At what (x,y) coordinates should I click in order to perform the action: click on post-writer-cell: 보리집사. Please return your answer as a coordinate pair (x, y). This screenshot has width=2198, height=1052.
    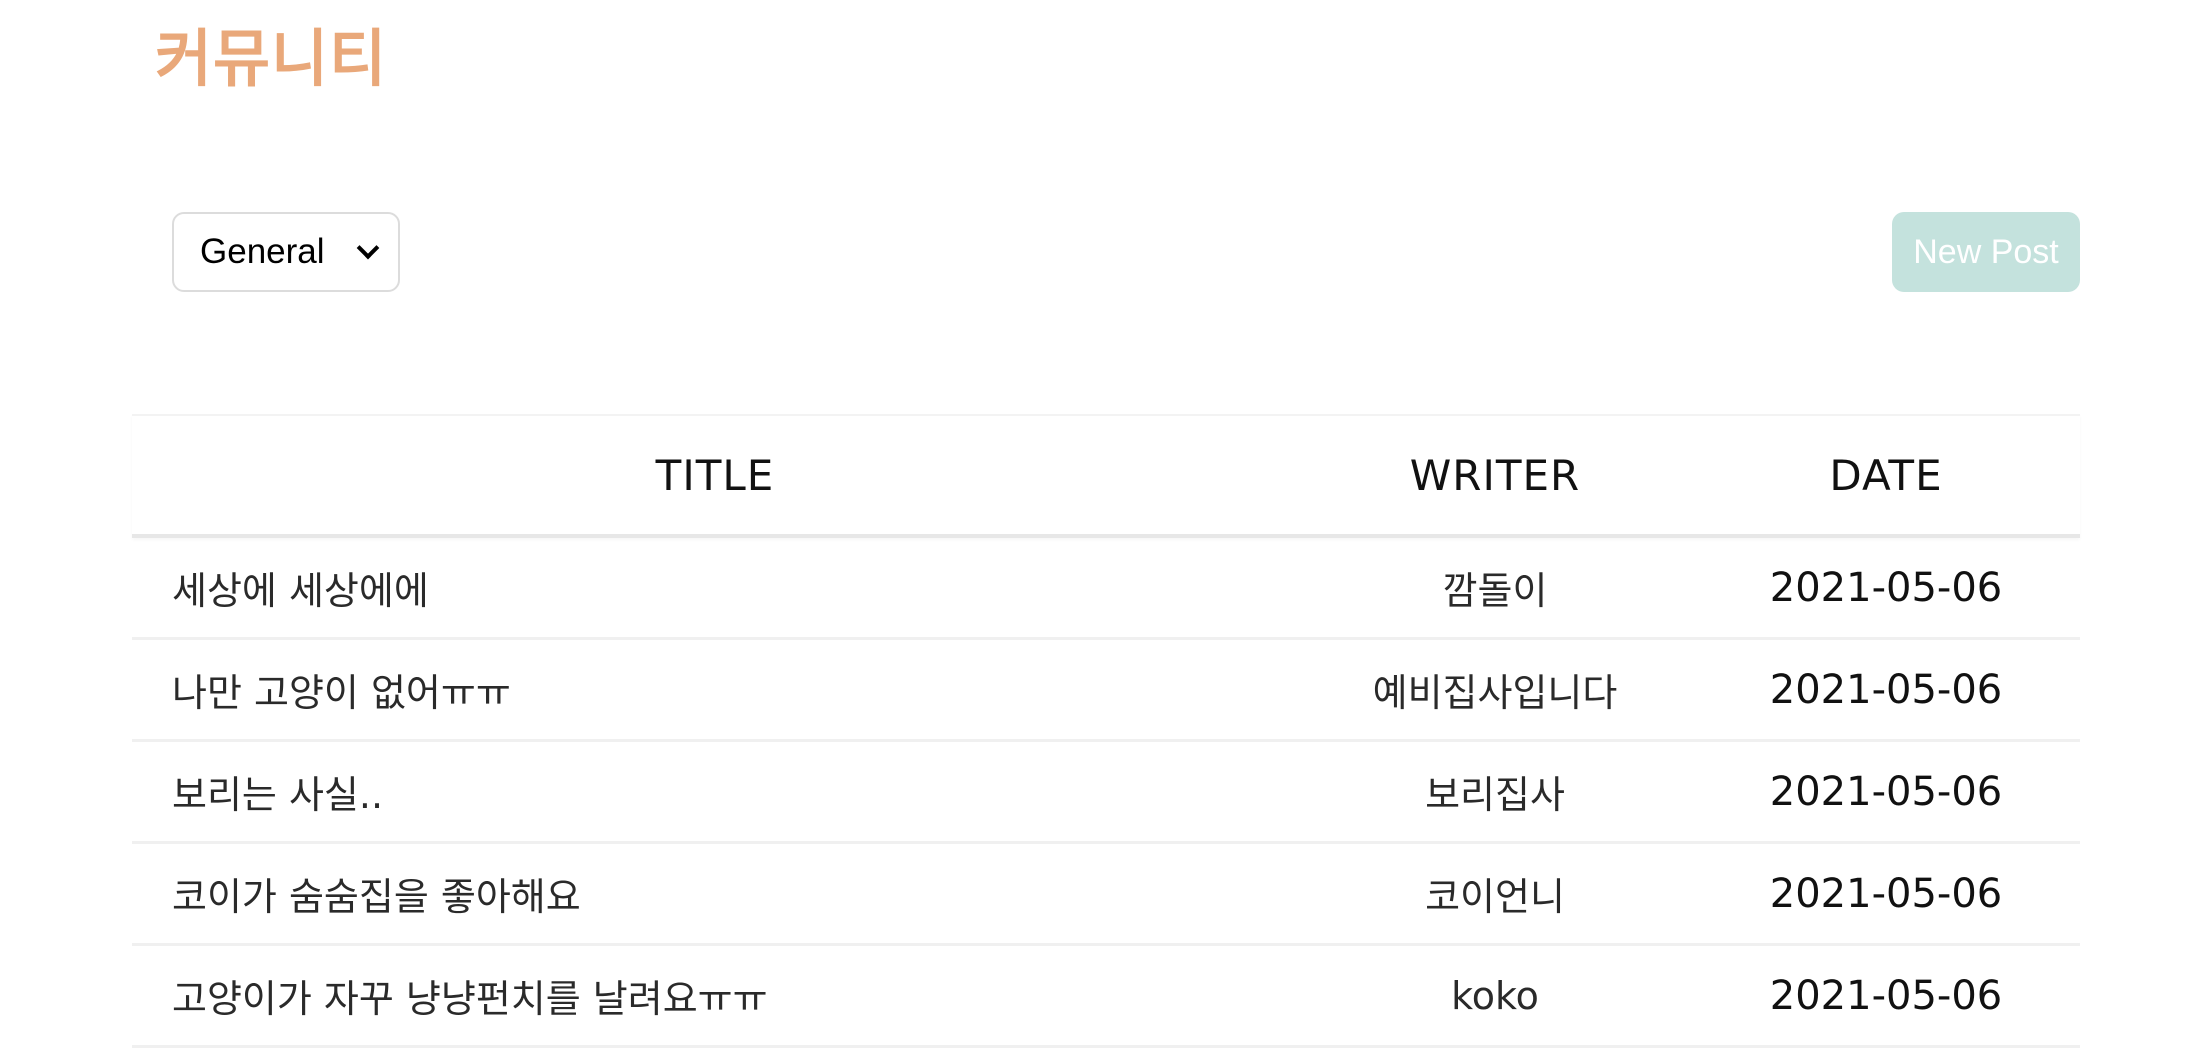
    Looking at the image, I should click on (1495, 791).